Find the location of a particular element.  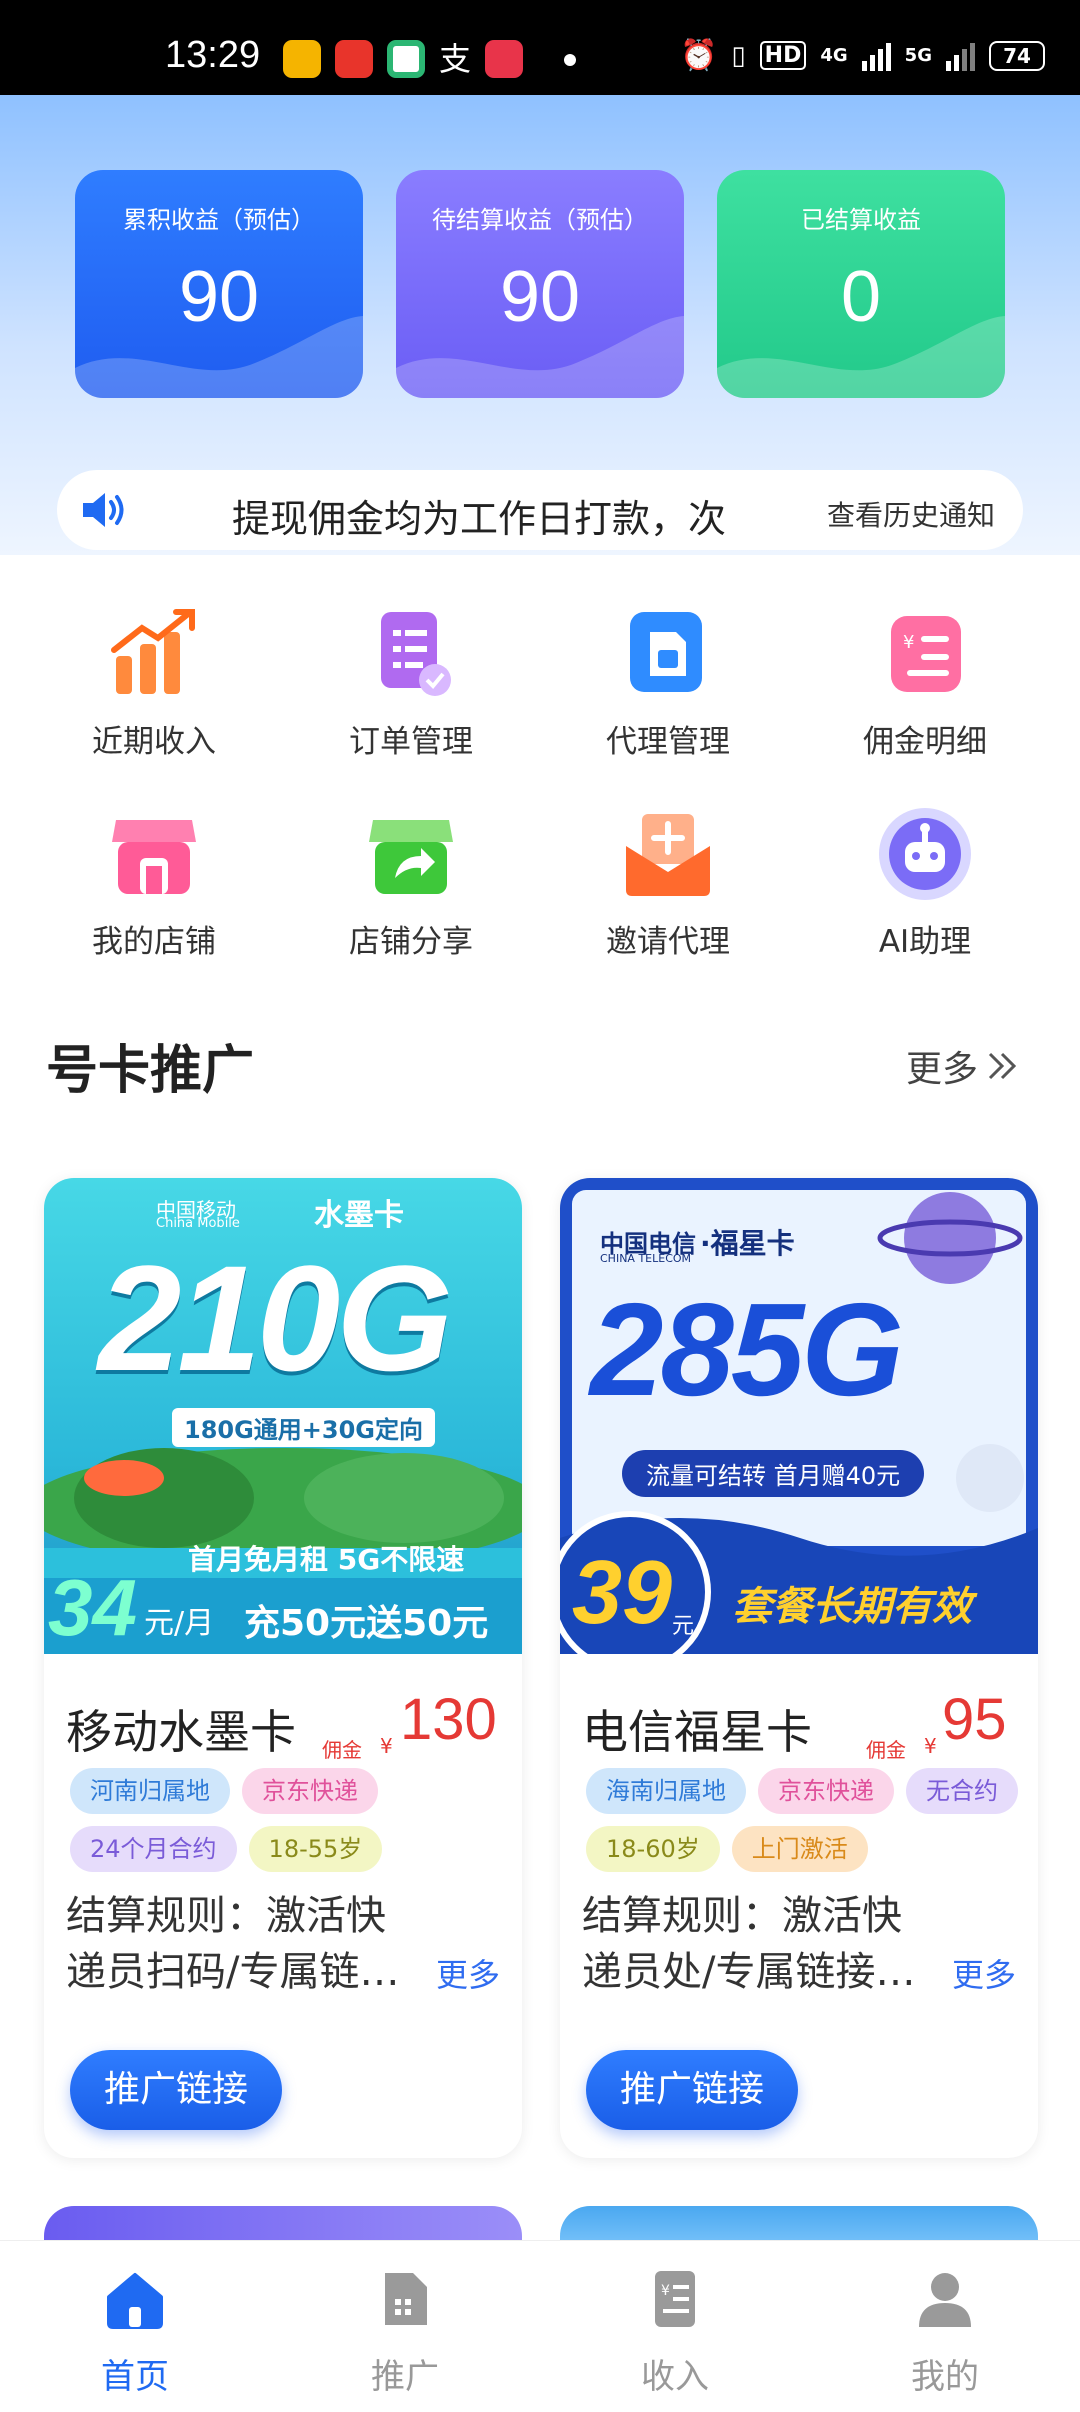

system-status: ⏰ ▯ HD 4G 5G 74 is located at coordinates (862, 55).